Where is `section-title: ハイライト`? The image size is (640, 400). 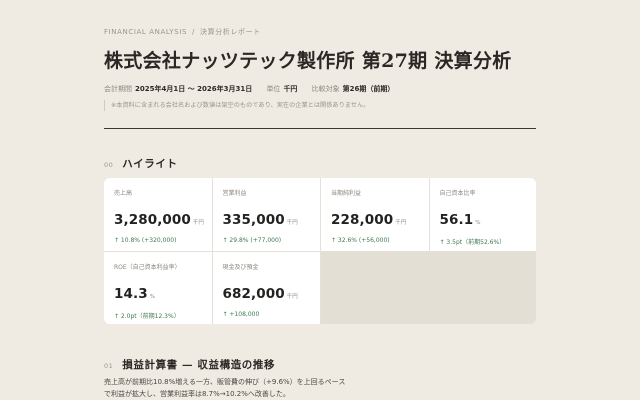
section-title: ハイライト is located at coordinates (150, 164).